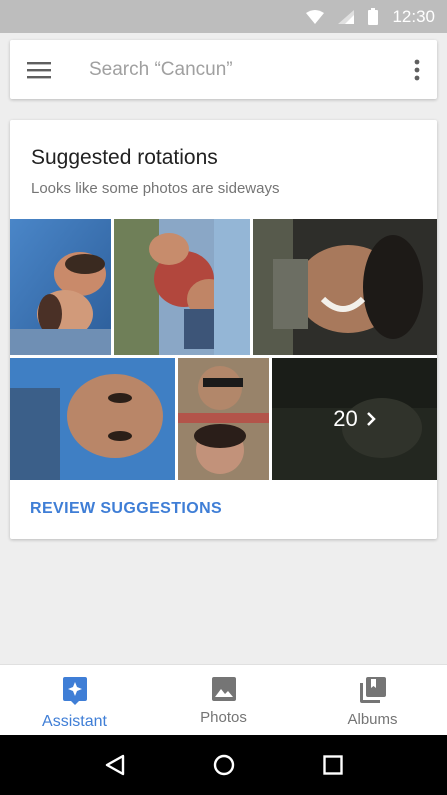 This screenshot has height=795, width=447. I want to click on back-button, so click(115, 765).